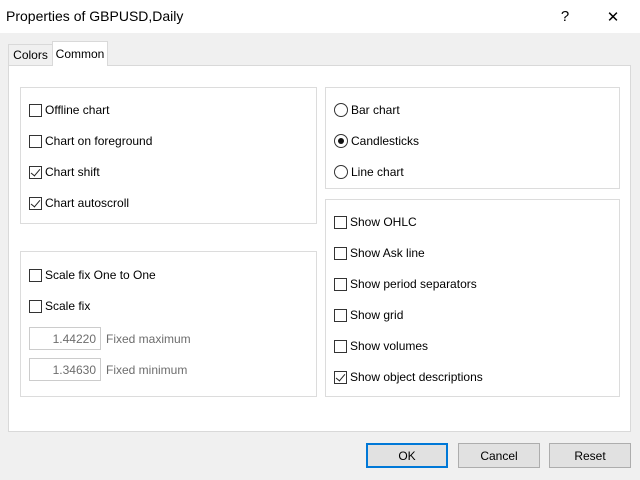 This screenshot has width=640, height=480. I want to click on checkbox-label: Show object descriptions, so click(416, 377).